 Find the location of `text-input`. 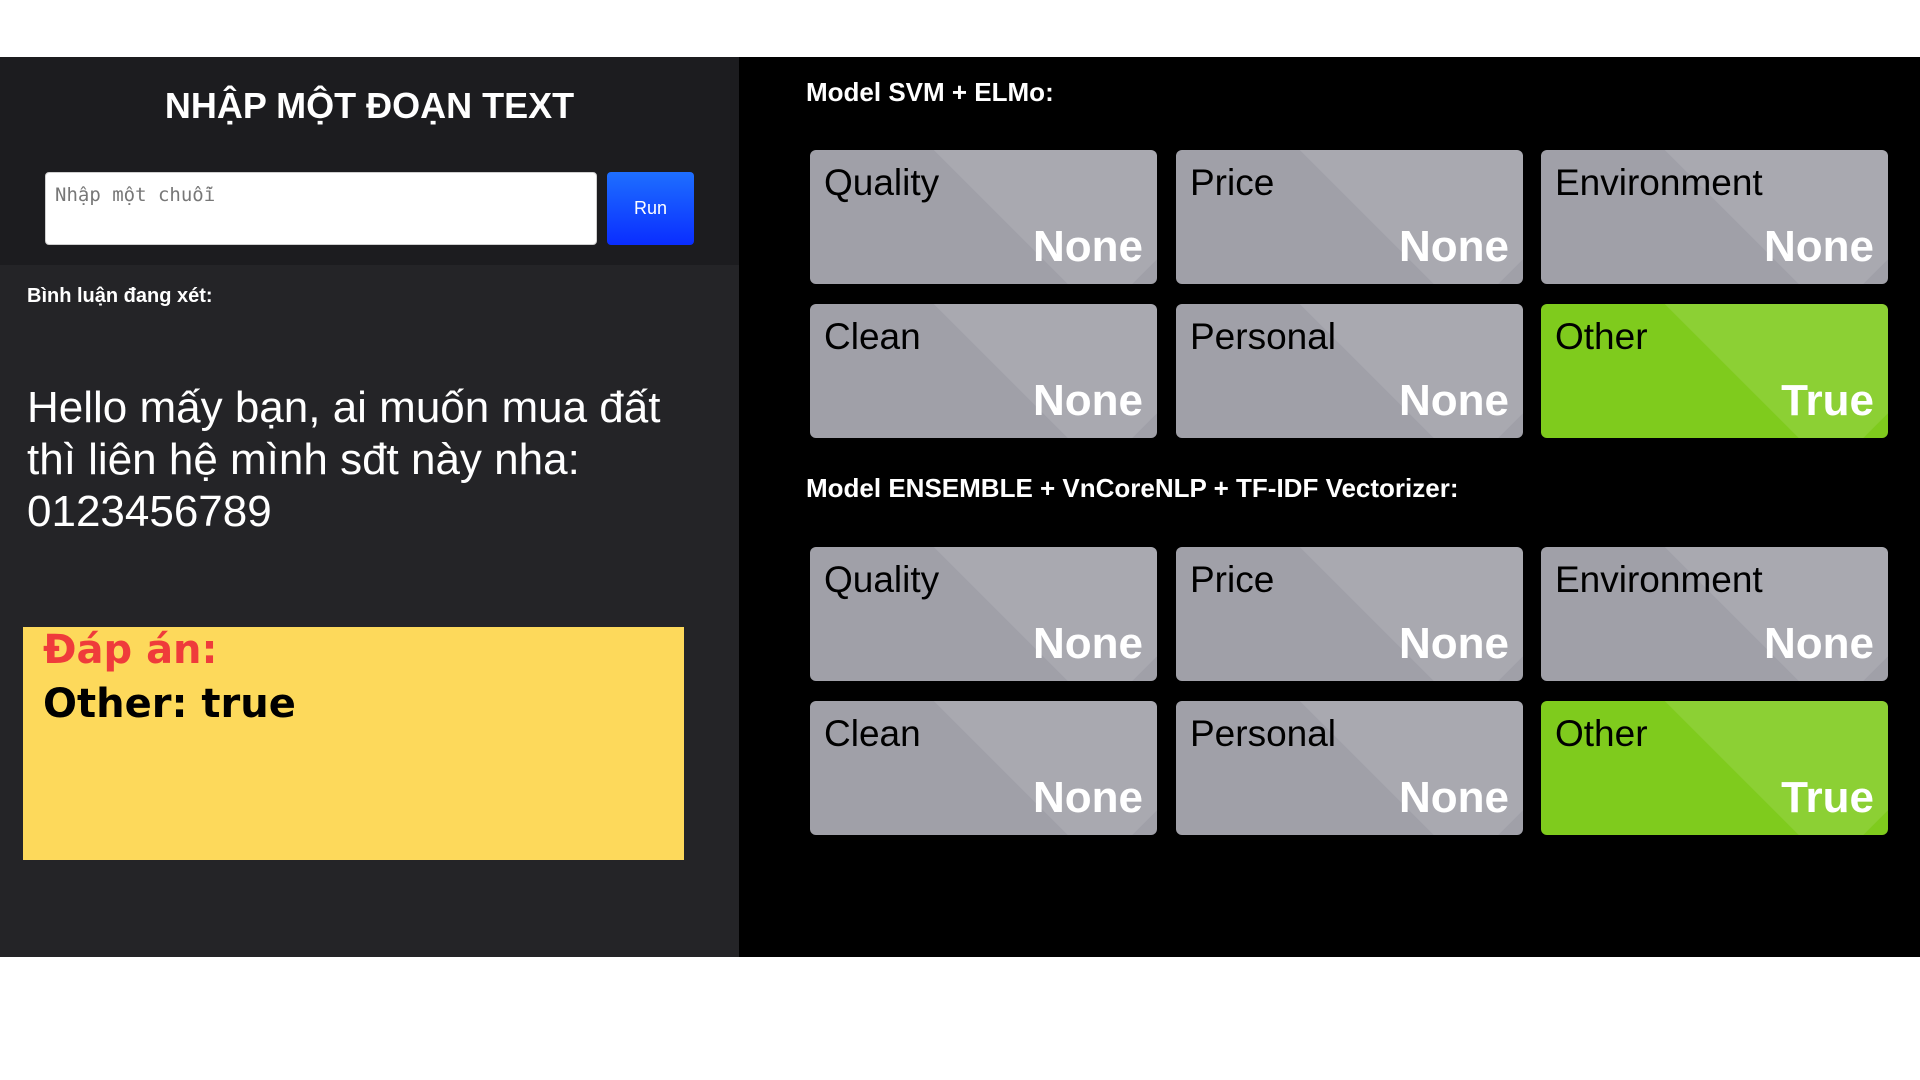

text-input is located at coordinates (321, 208).